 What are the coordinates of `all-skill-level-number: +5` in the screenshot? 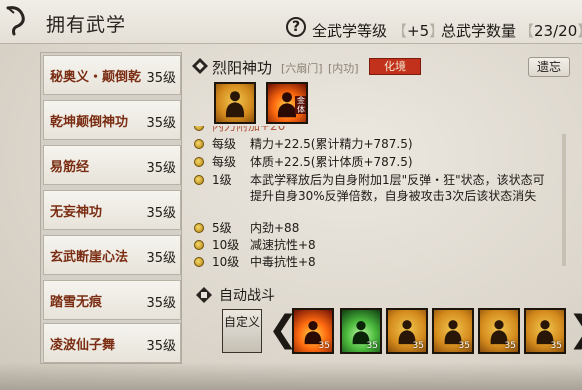 It's located at (418, 31).